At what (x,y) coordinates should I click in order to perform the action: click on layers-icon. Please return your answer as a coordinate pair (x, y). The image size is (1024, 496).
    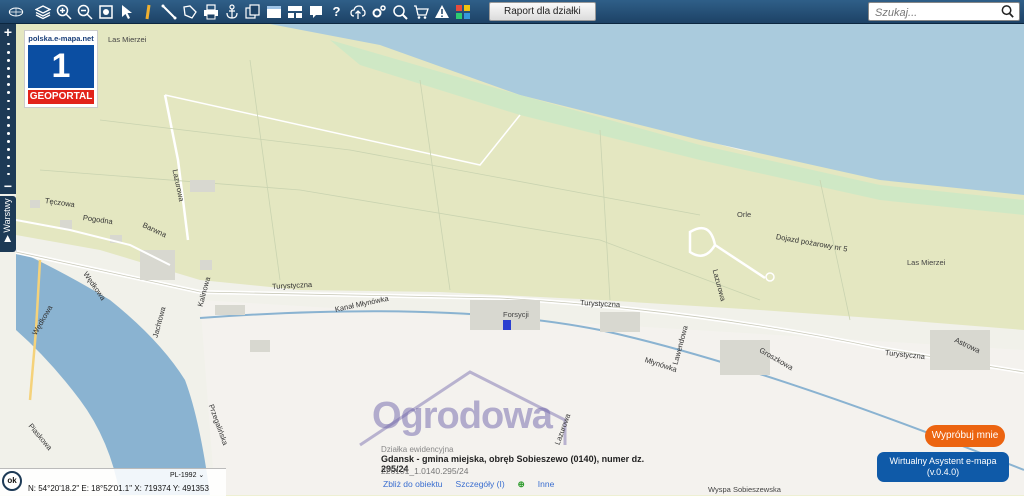
    Looking at the image, I should click on (42, 12).